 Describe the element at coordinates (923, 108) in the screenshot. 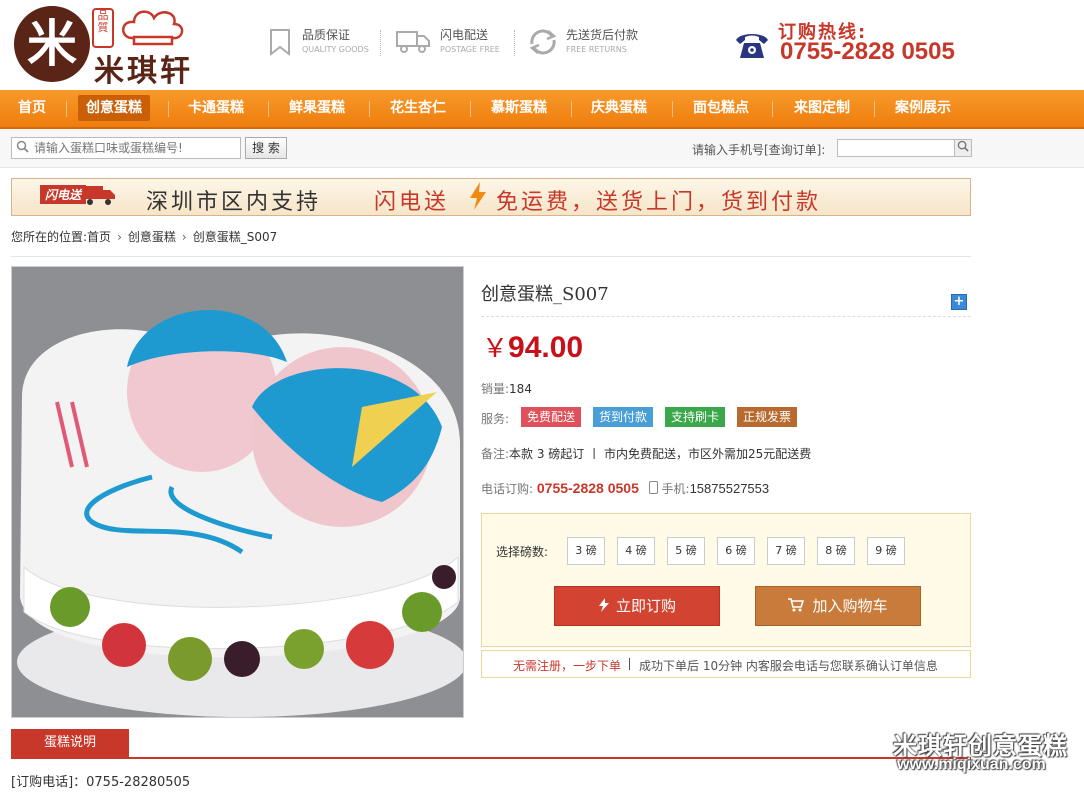

I see `nav-case-gallery: 案例展示` at that location.